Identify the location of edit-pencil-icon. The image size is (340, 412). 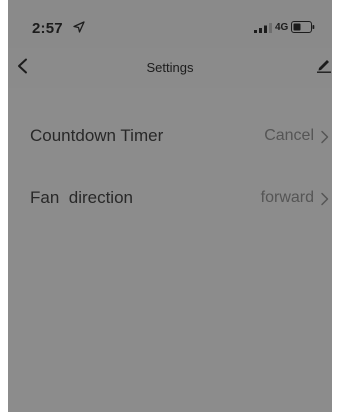
(324, 65).